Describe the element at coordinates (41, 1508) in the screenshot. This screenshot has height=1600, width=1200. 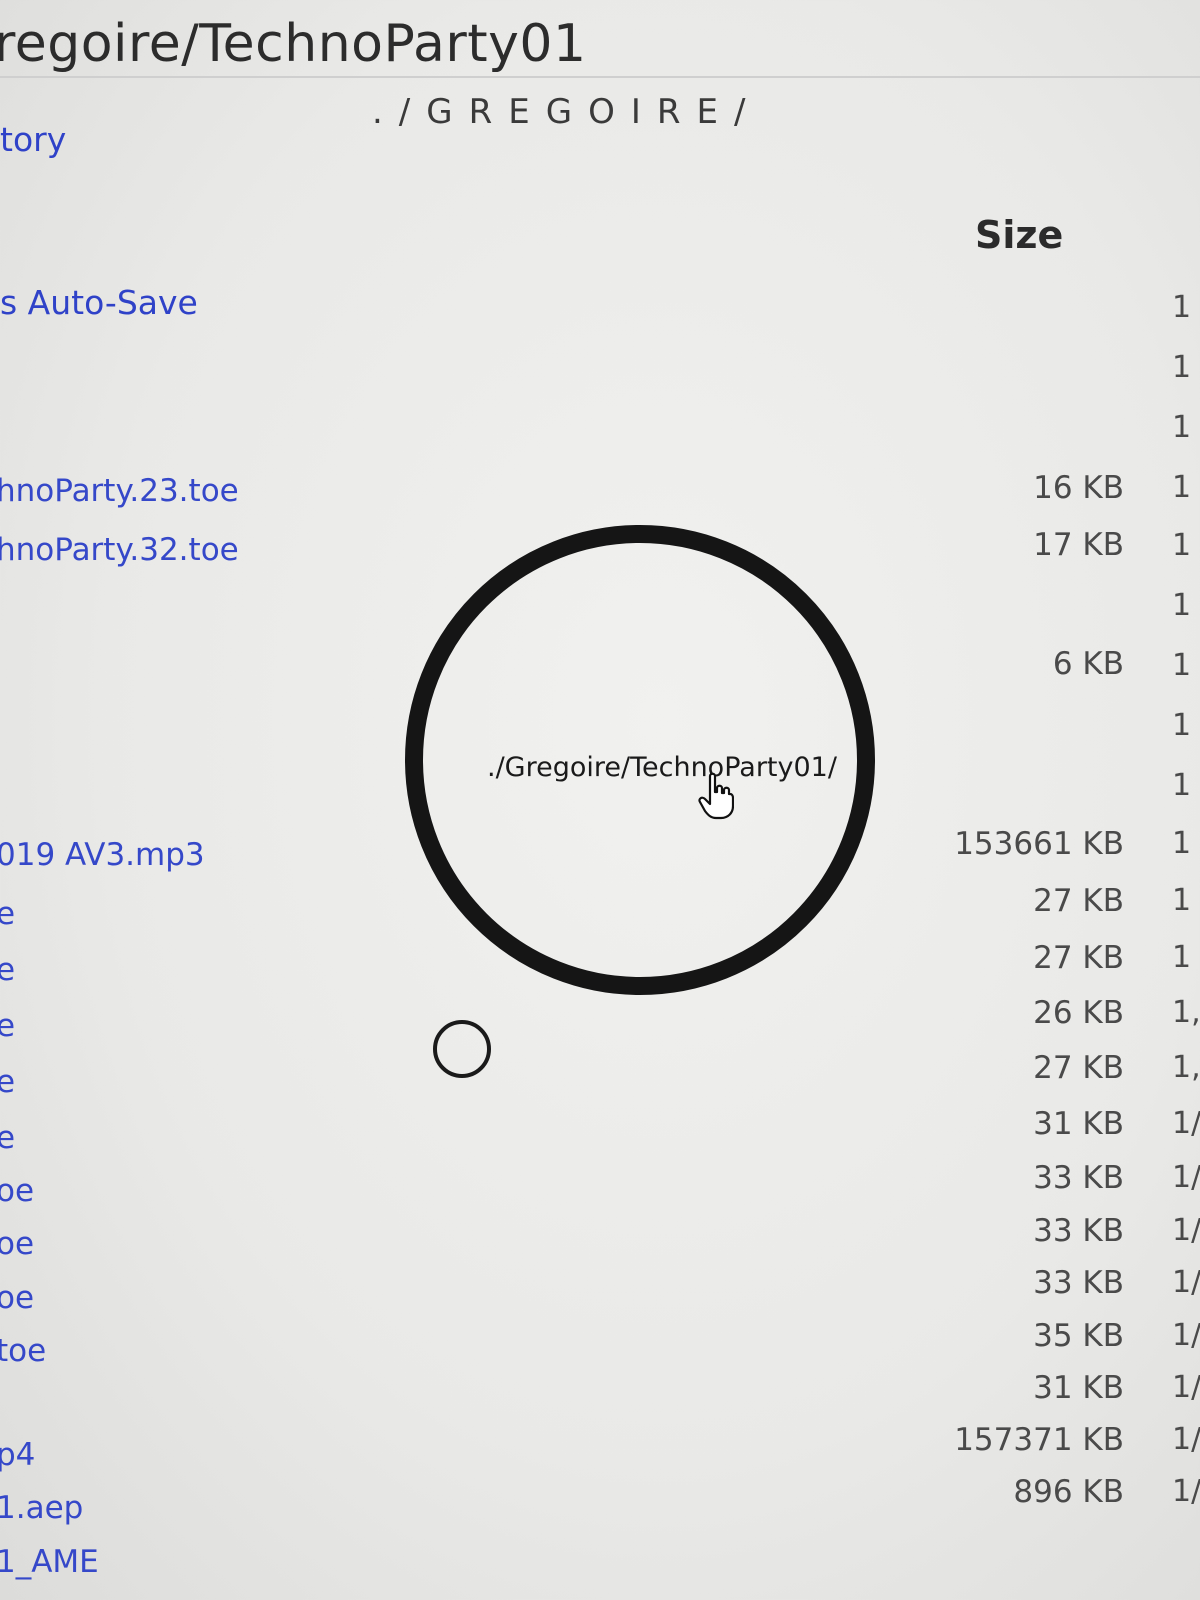
I see `file-name-link: 1.aep` at that location.